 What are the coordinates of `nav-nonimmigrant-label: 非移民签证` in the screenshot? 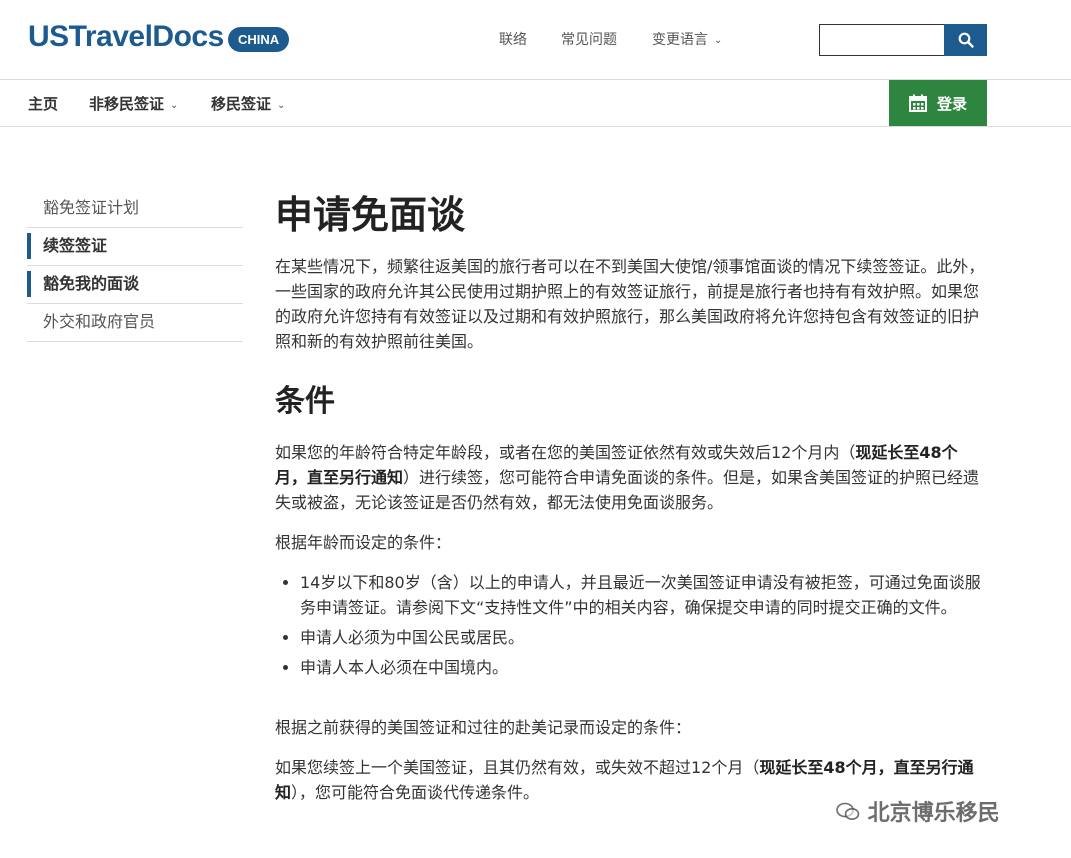 It's located at (127, 104).